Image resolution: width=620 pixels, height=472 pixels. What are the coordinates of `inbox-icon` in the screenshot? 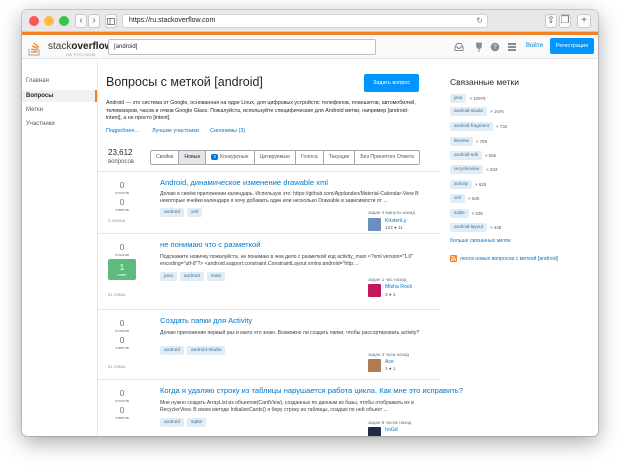 It's located at (459, 47).